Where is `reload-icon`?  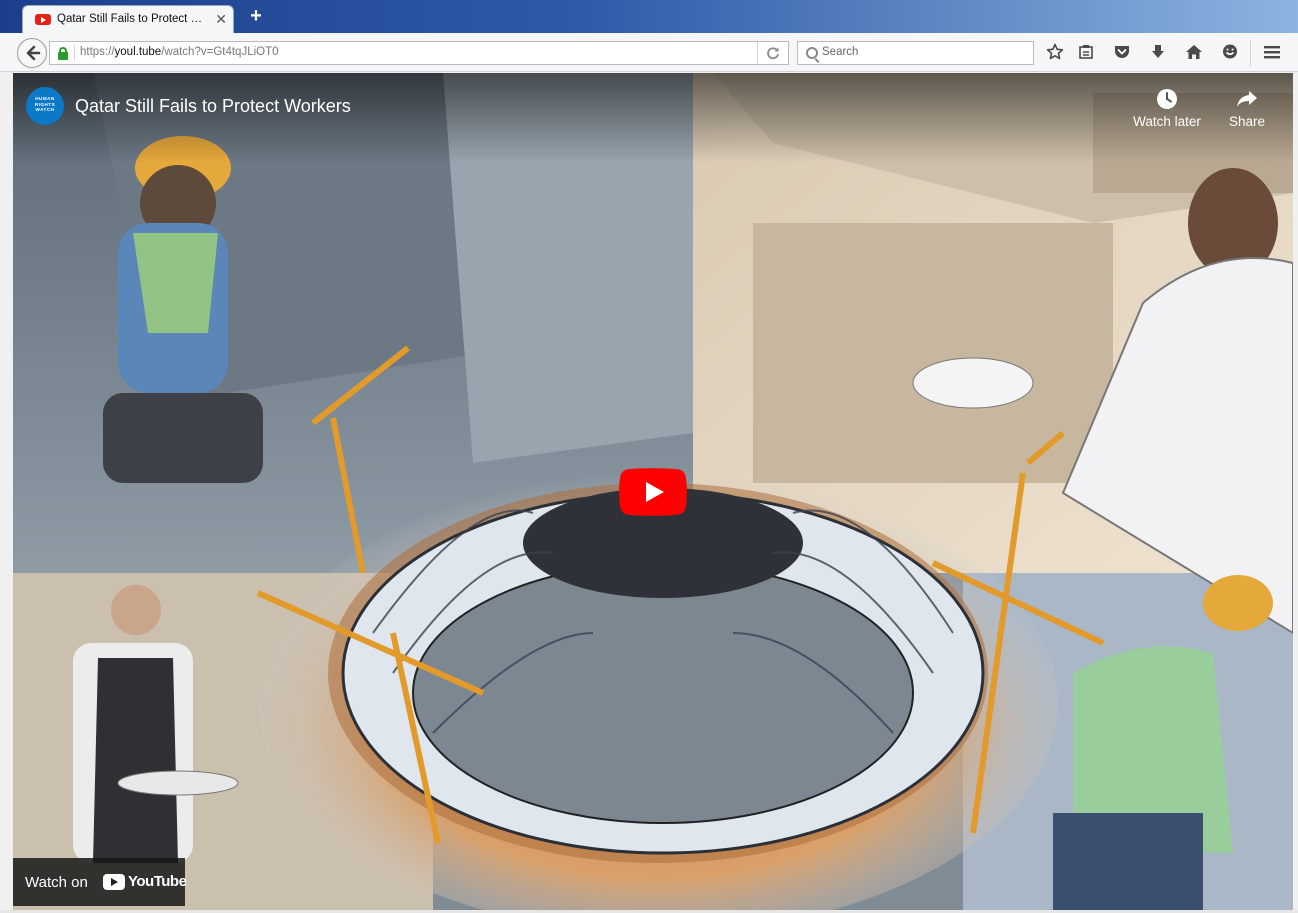 reload-icon is located at coordinates (772, 53).